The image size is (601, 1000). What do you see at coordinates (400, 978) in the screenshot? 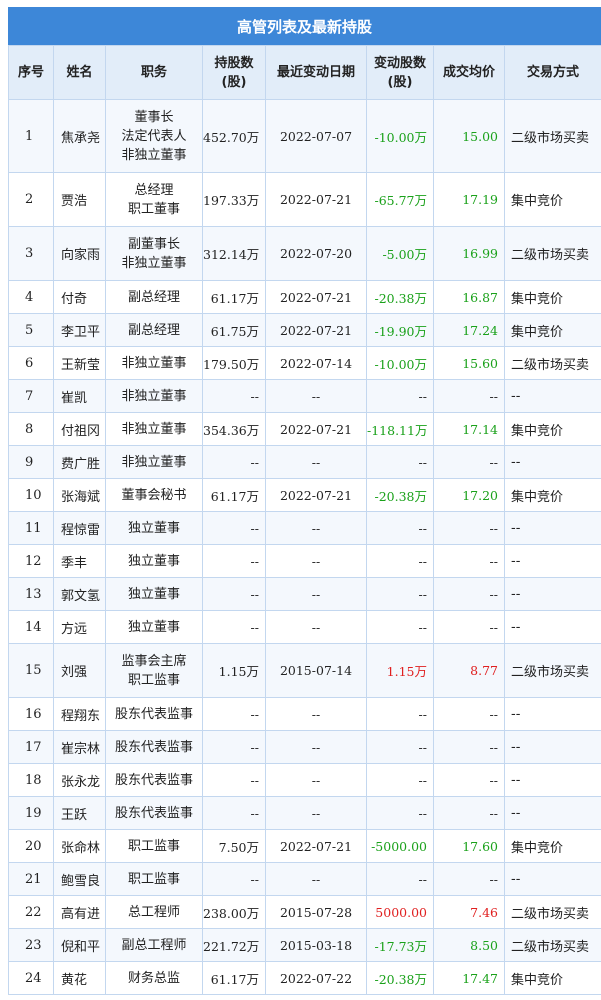
I see `cell-change: -20.38万` at bounding box center [400, 978].